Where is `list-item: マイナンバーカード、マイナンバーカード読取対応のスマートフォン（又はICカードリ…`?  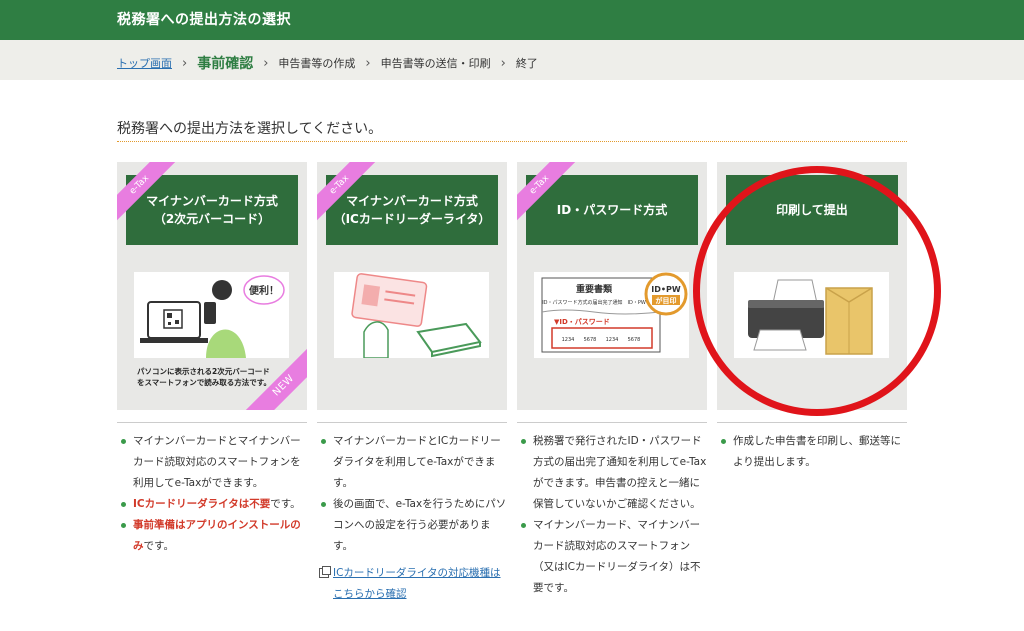
list-item: マイナンバーカード、マイナンバーカード読取対応のスマートフォン（又はICカードリ… is located at coordinates (612, 557).